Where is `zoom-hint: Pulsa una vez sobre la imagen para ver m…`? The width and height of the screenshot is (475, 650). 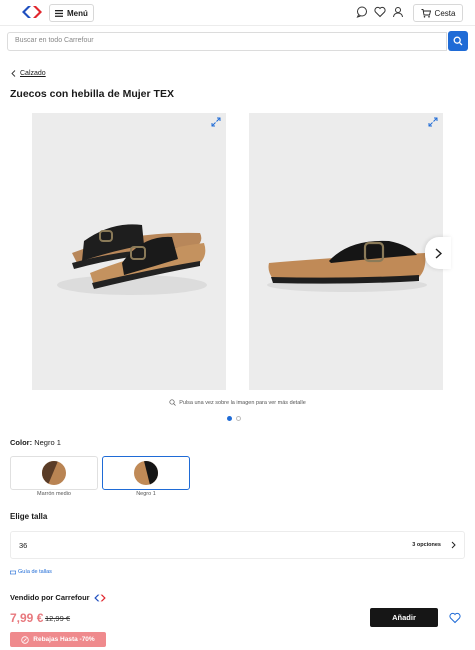
zoom-hint: Pulsa una vez sobre la imagen para ver m… is located at coordinates (237, 402).